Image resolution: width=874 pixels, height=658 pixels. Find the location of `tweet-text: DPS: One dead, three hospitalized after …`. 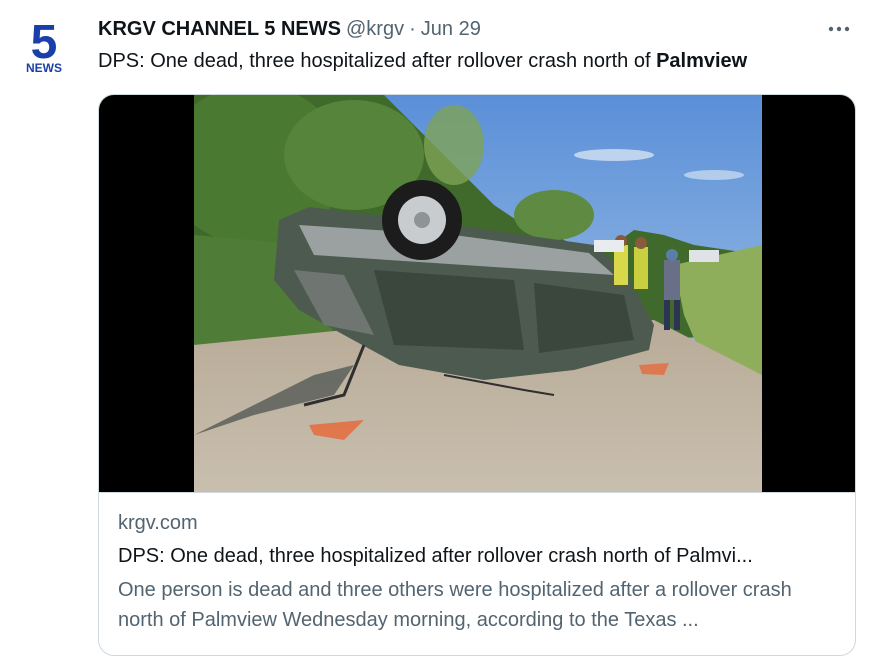

tweet-text: DPS: One dead, three hospitalized after … is located at coordinates (476, 61).